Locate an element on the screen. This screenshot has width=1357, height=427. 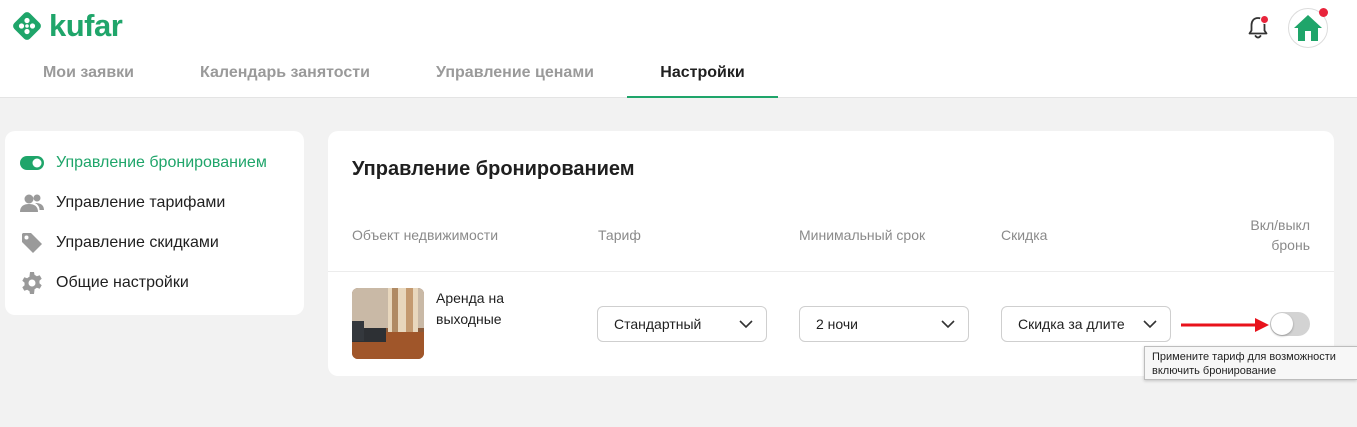
tariff-select: Стандартный is located at coordinates (682, 324).